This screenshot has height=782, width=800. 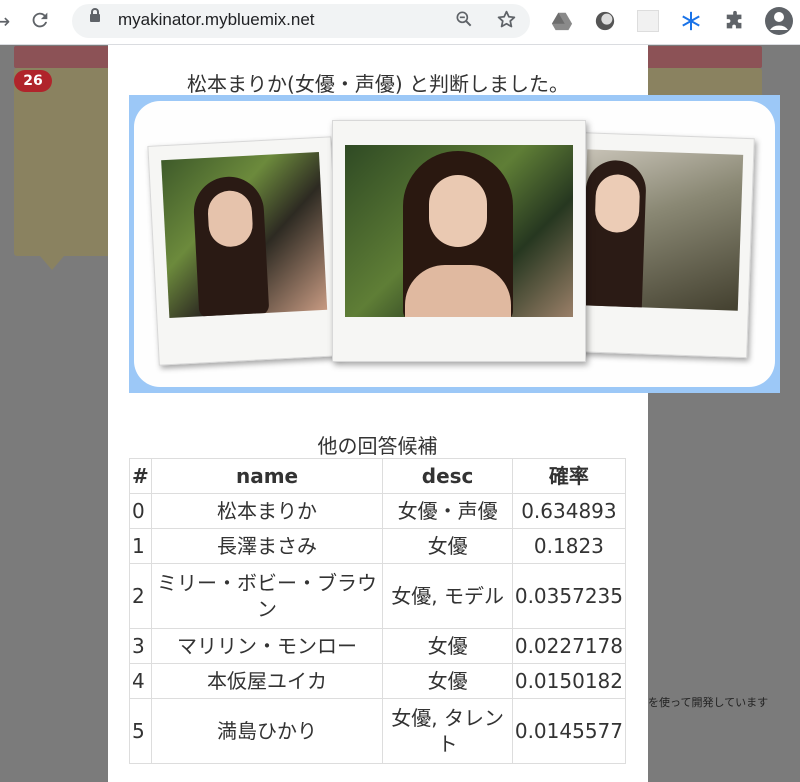 What do you see at coordinates (779, 21) in the screenshot?
I see `profile-icon` at bounding box center [779, 21].